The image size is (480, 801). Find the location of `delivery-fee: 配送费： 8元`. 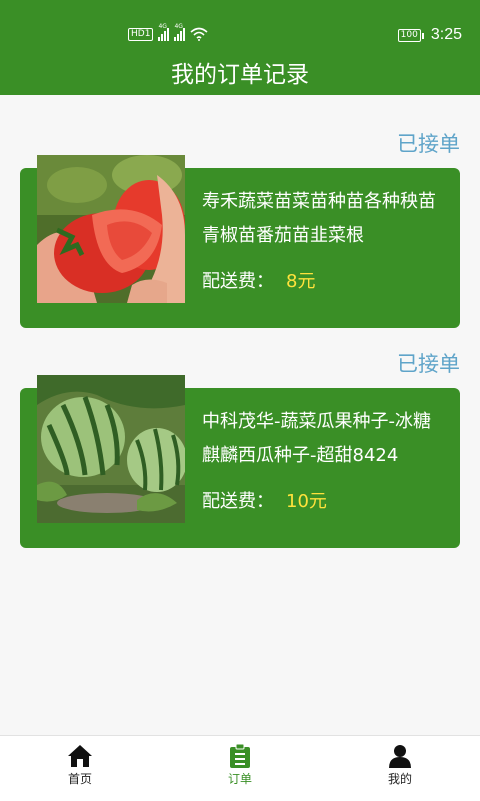

delivery-fee: 配送费： 8元 is located at coordinates (258, 282).